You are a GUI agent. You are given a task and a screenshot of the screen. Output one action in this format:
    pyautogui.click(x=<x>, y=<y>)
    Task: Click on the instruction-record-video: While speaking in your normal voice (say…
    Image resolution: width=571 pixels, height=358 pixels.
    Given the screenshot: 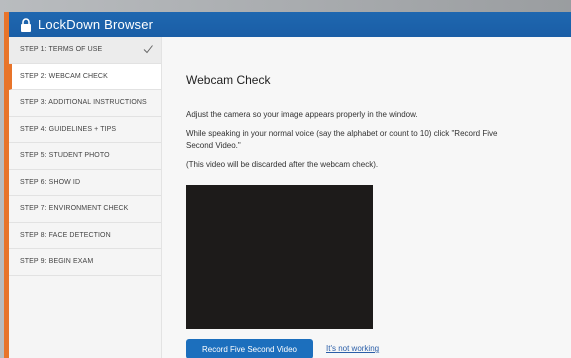 What is the action you would take?
    pyautogui.click(x=342, y=139)
    